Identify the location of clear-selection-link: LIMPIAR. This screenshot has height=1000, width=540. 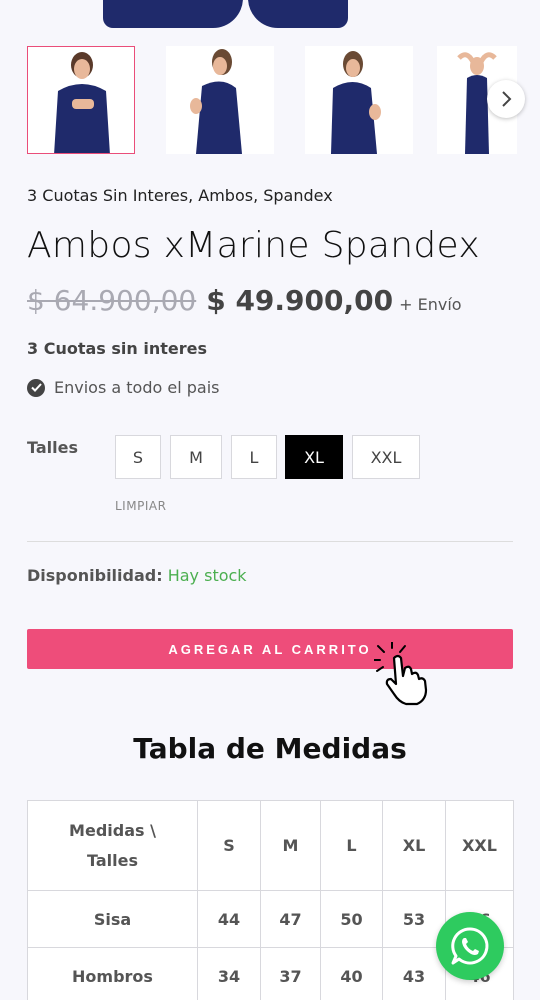
(140, 506).